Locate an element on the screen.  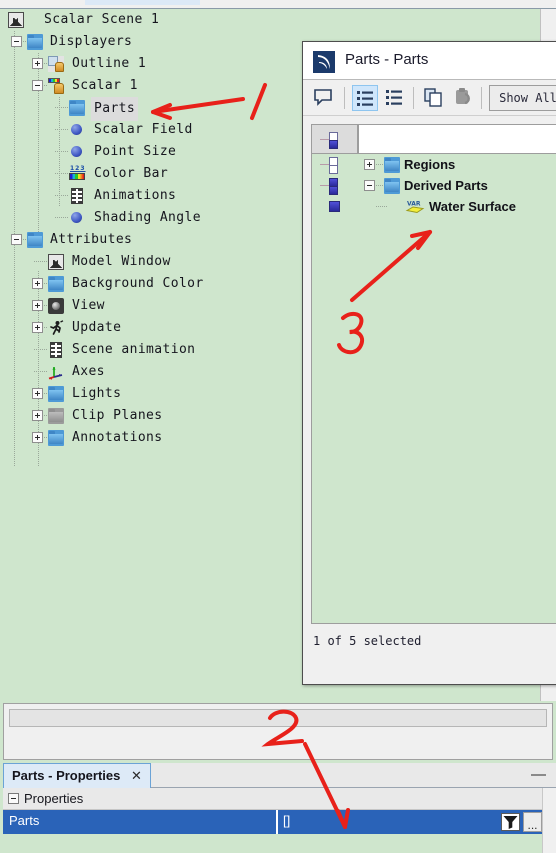
tab-parts-properties: Parts - Properties ✕ is located at coordinates (77, 775).